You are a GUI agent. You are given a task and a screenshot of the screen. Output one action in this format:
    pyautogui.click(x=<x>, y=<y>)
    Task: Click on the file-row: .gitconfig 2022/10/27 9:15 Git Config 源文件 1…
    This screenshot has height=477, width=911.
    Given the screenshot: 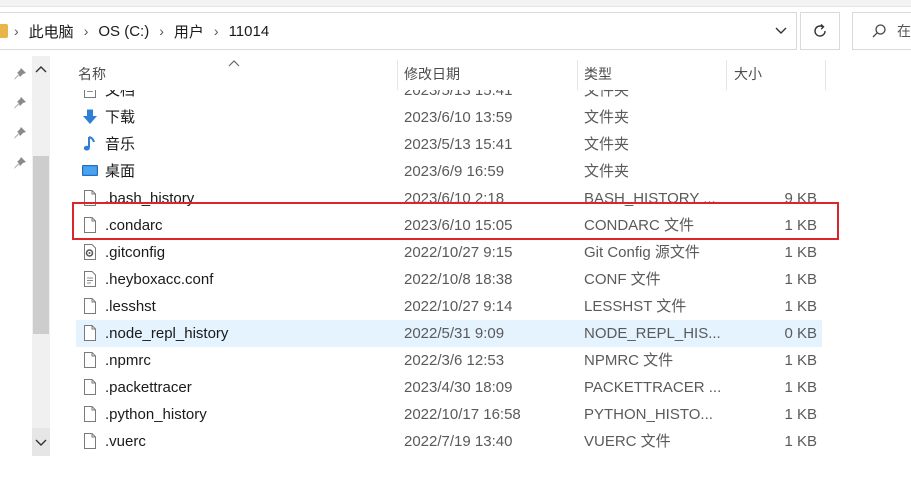 What is the action you would take?
    pyautogui.click(x=449, y=252)
    